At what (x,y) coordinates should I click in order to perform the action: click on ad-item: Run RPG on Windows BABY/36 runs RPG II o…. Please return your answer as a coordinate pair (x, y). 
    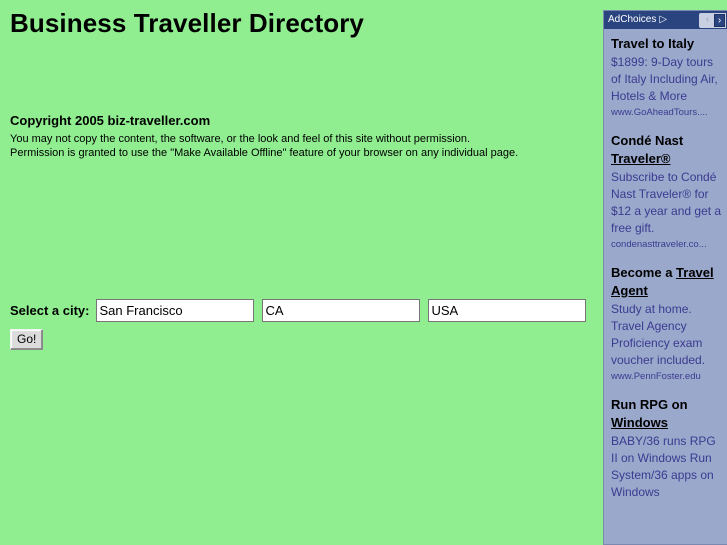
    Looking at the image, I should click on (666, 448).